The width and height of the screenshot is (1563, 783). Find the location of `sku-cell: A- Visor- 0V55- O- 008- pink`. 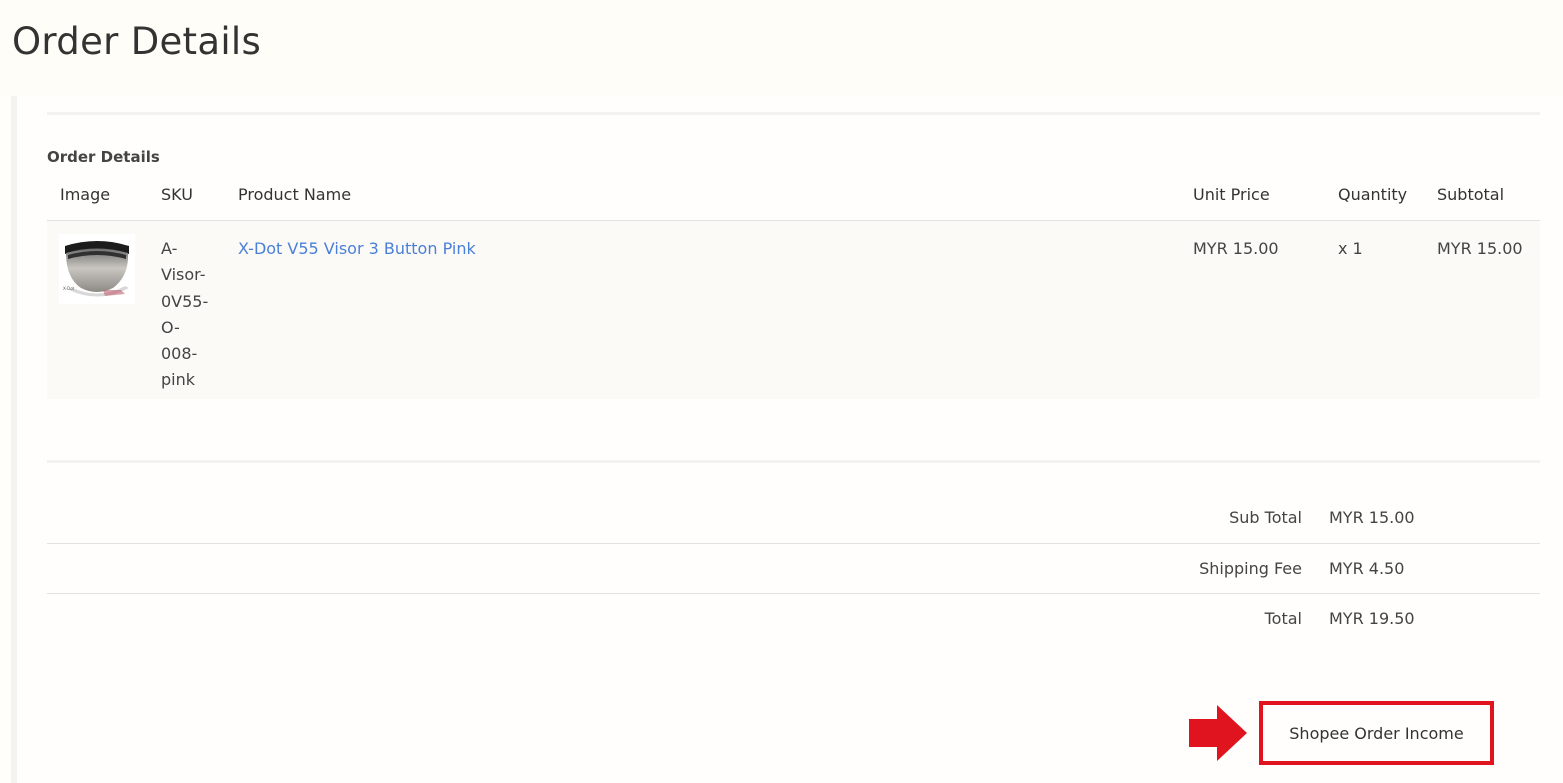

sku-cell: A- Visor- 0V55- O- 008- pink is located at coordinates (191, 315).